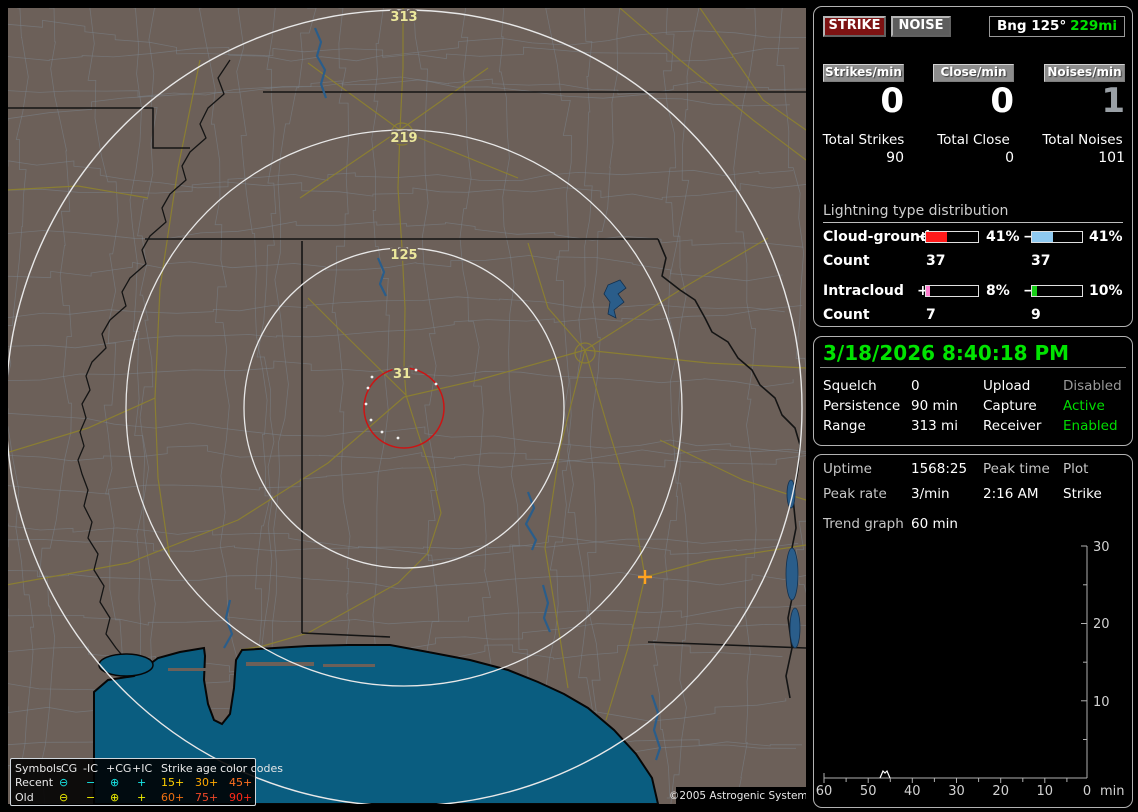  What do you see at coordinates (173, 782) in the screenshot?
I see `age-15: 15+` at bounding box center [173, 782].